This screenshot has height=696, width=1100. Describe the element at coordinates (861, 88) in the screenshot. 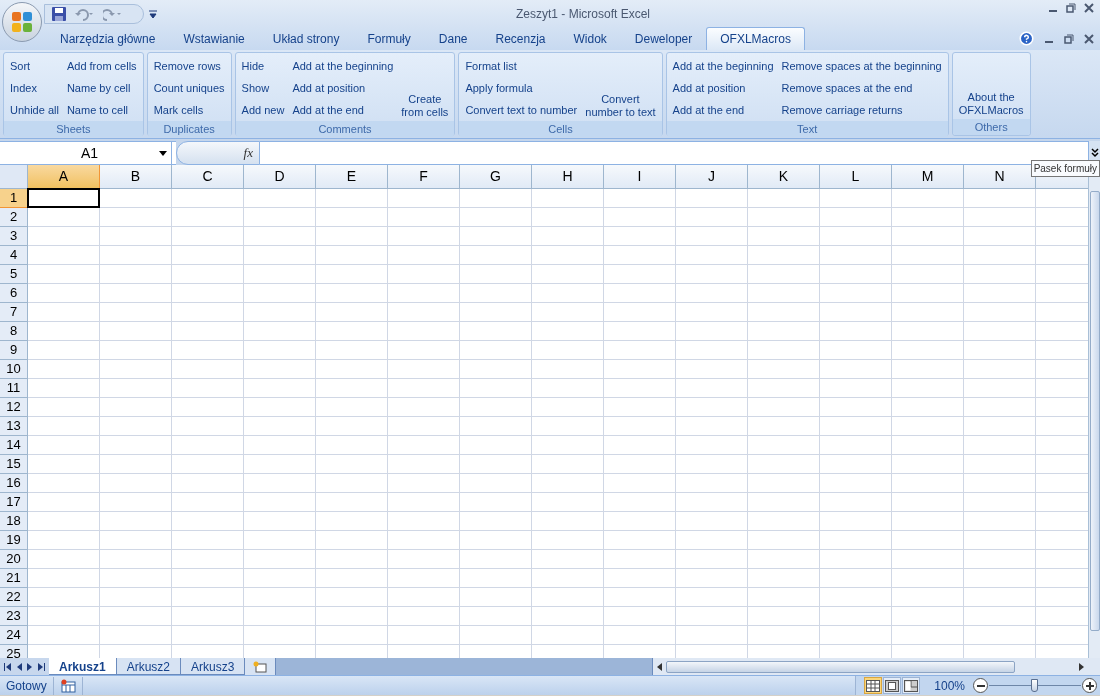

I see `ribbon-button: Remove spaces at the end` at that location.